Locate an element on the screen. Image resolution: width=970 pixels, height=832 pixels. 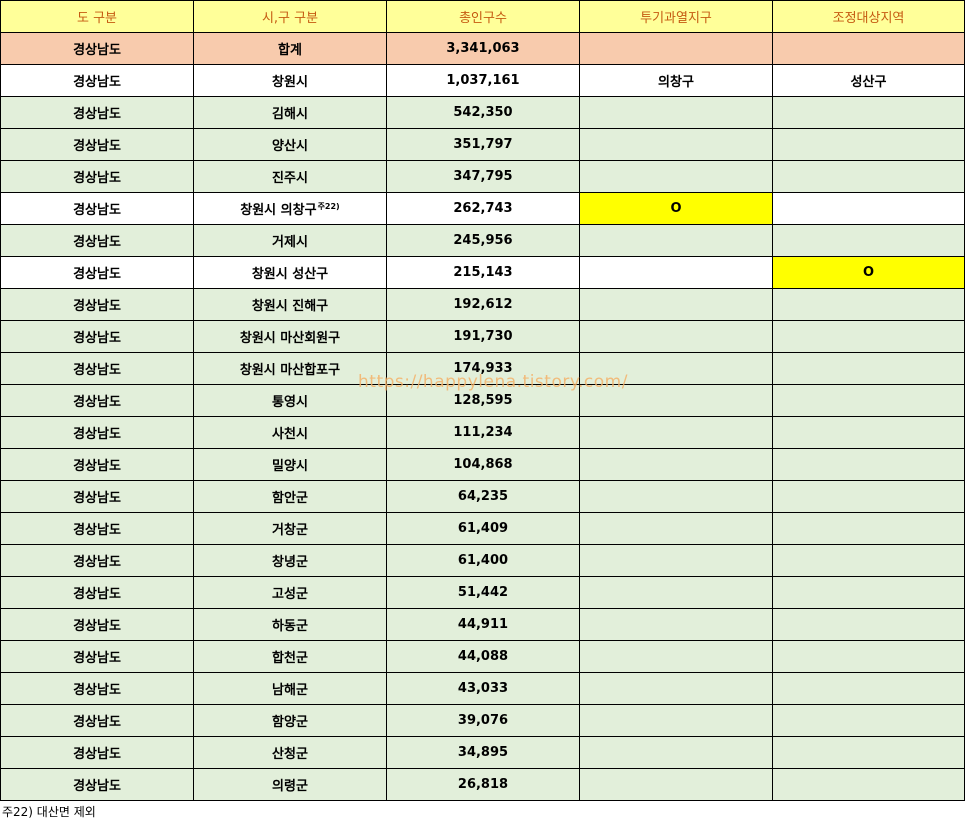
cell-population-text: 3,341,063 is located at coordinates (483, 48).